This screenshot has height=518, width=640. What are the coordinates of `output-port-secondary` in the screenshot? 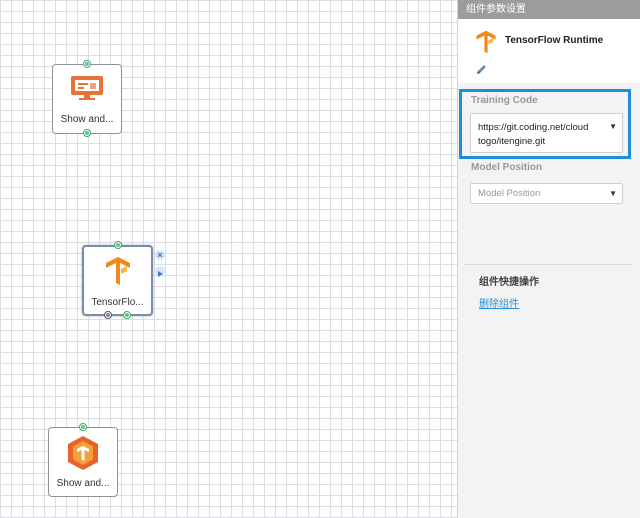 It's located at (108, 315).